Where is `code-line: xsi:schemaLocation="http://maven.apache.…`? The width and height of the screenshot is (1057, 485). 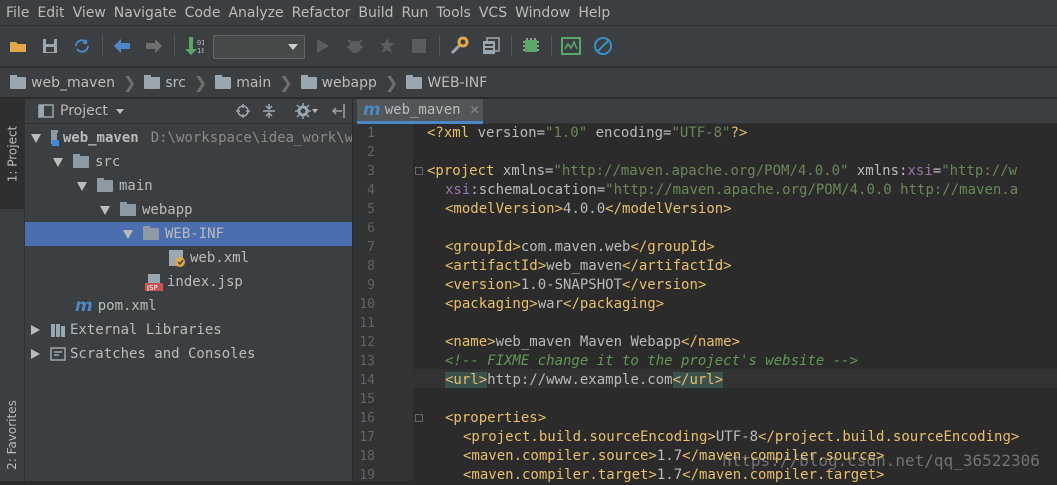
code-line: xsi:schemaLocation="http://maven.apache.… is located at coordinates (731, 190).